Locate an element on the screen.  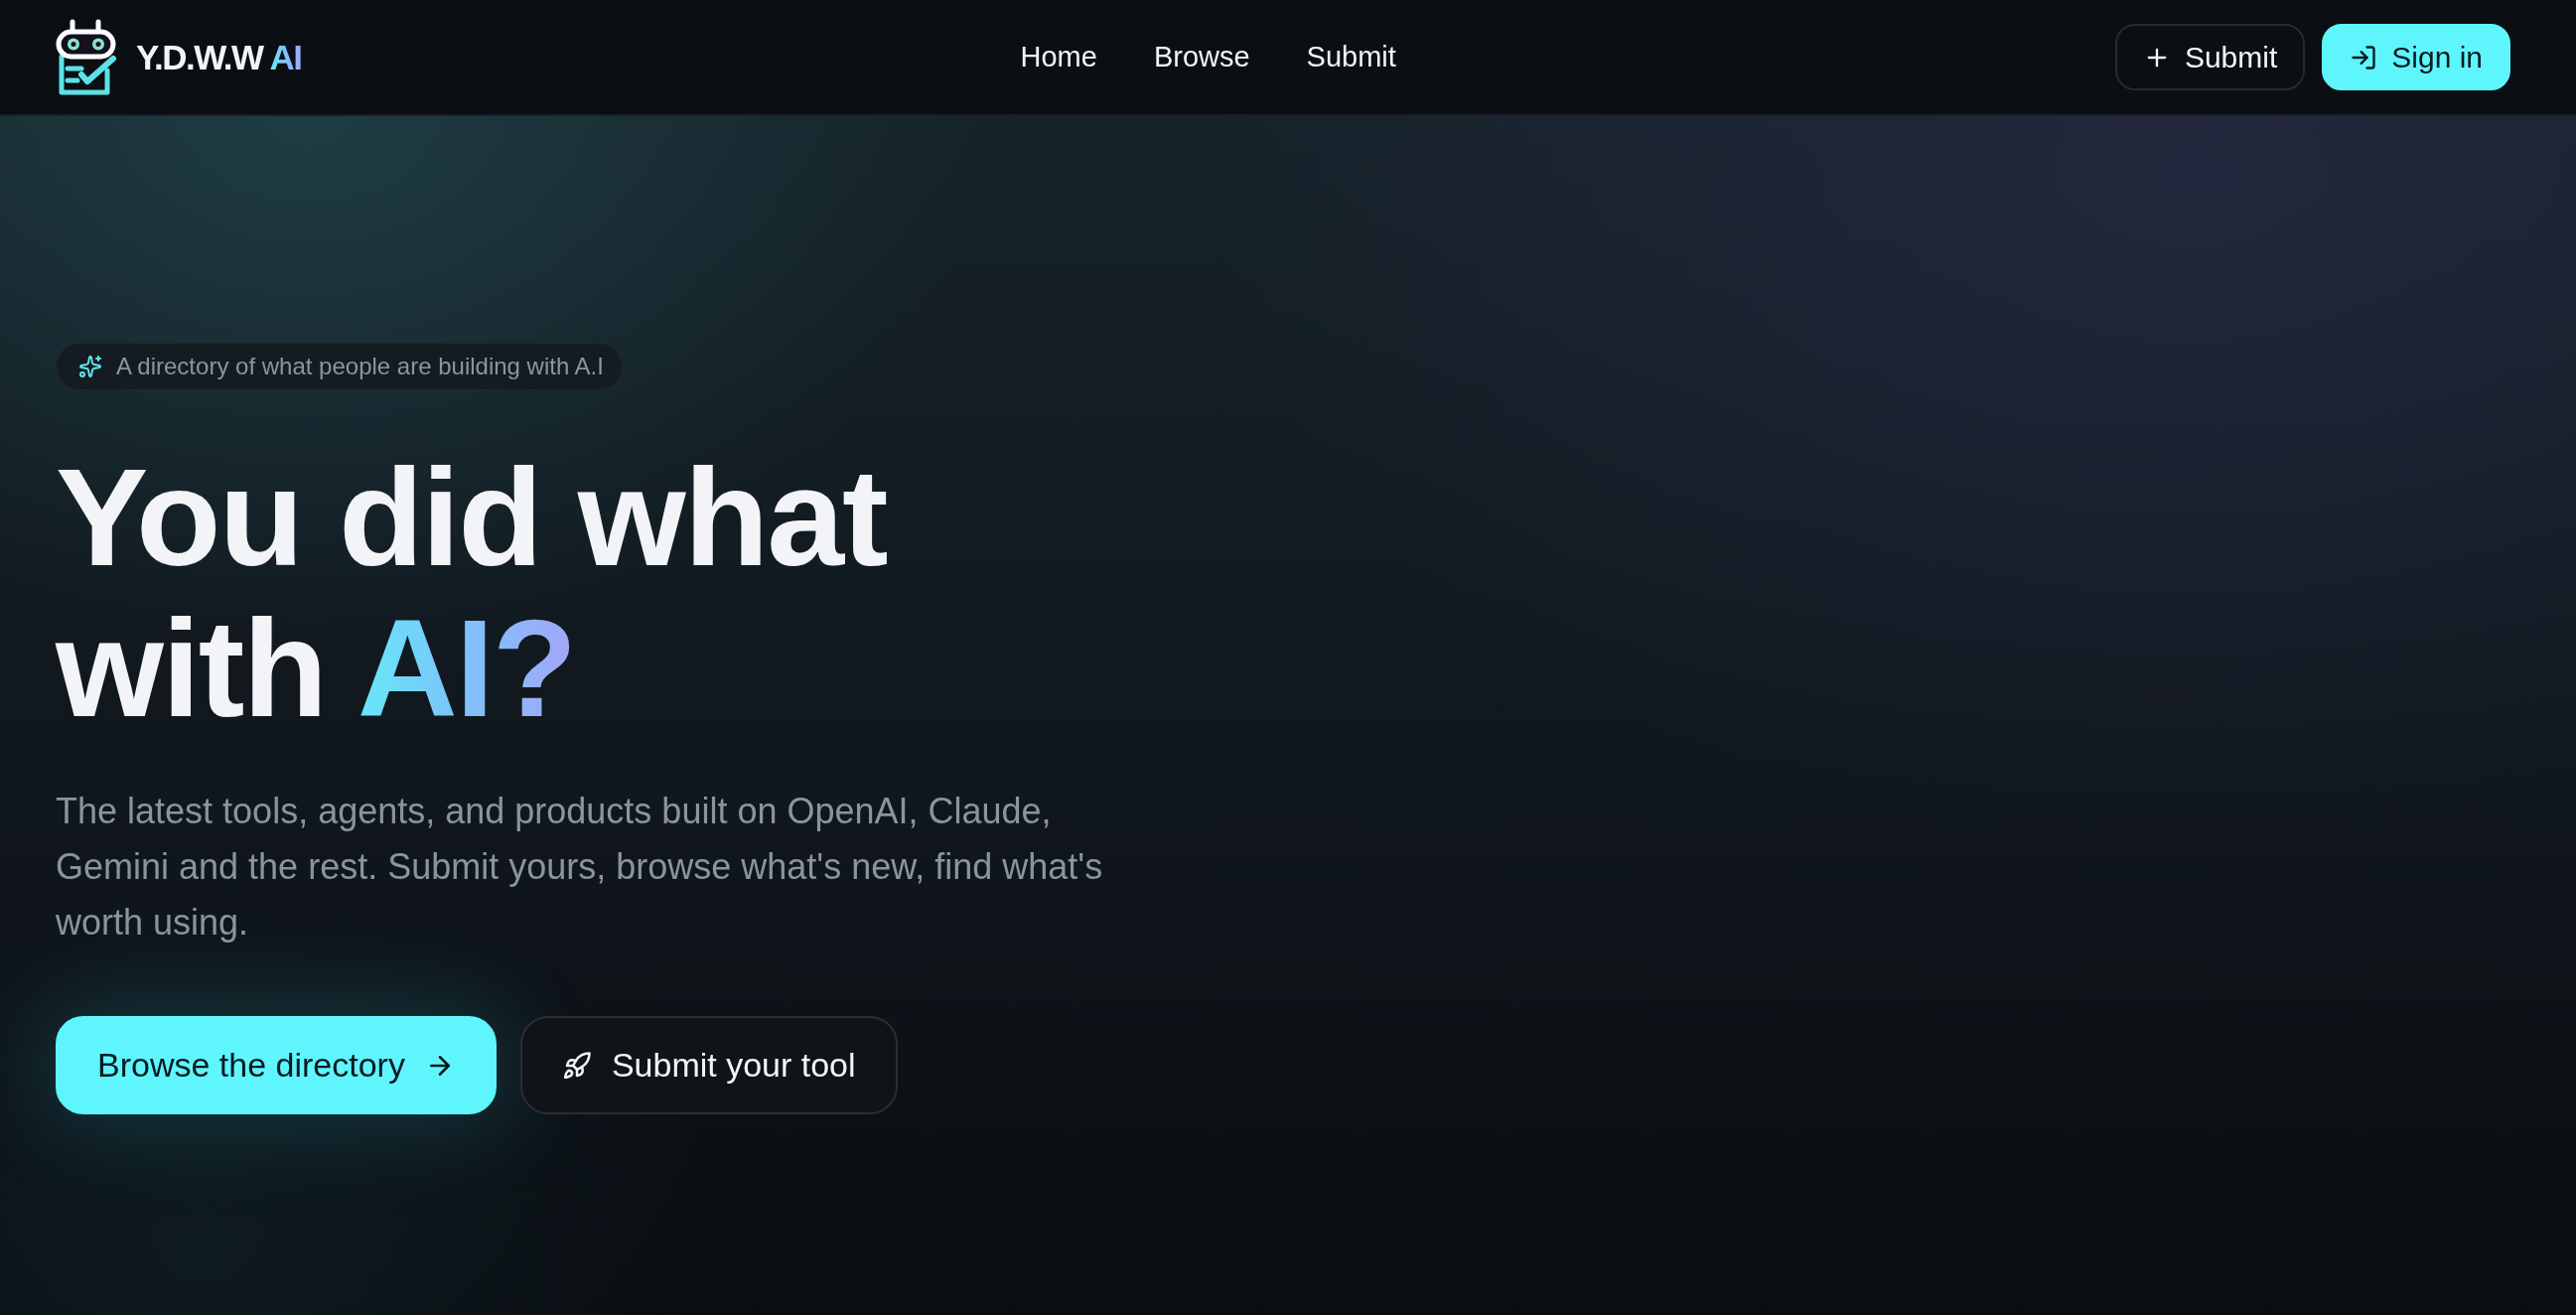
sign-in-button: Sign in is located at coordinates (2416, 57).